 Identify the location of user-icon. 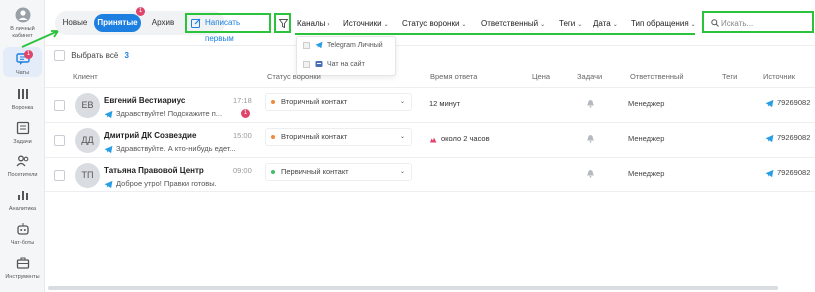
(22, 15).